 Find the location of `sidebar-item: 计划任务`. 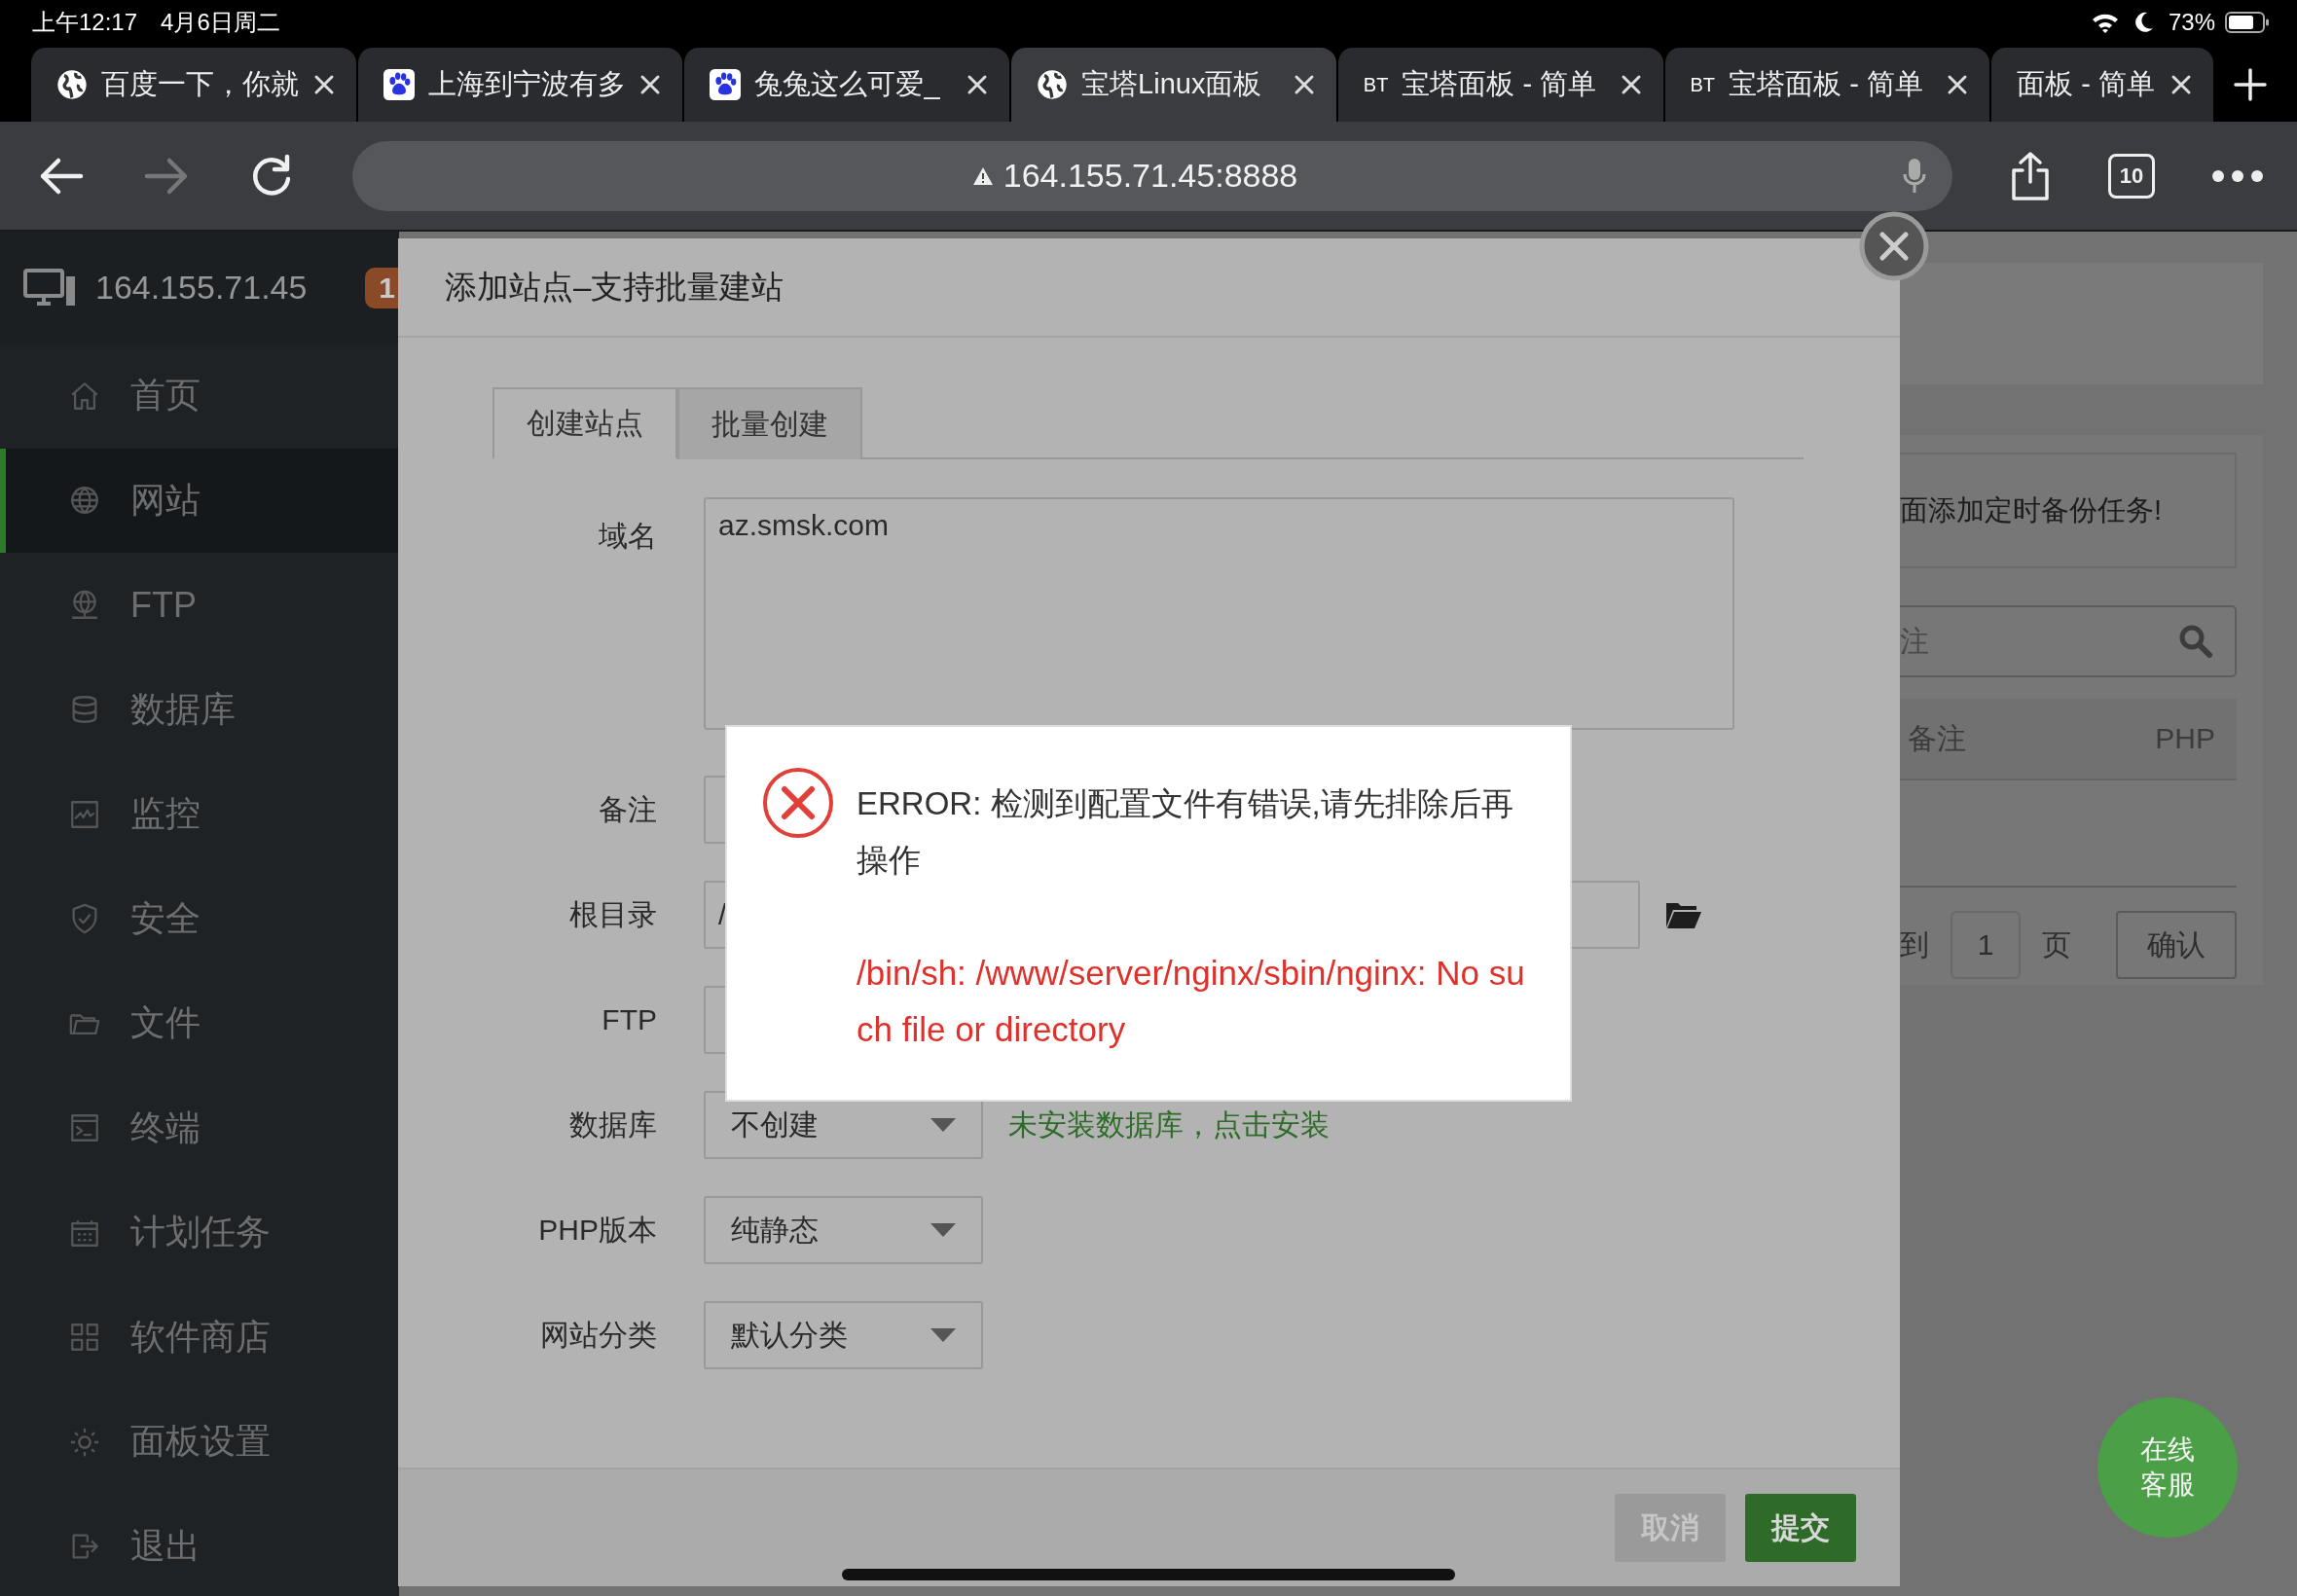

sidebar-item: 计划任务 is located at coordinates (199, 1233).